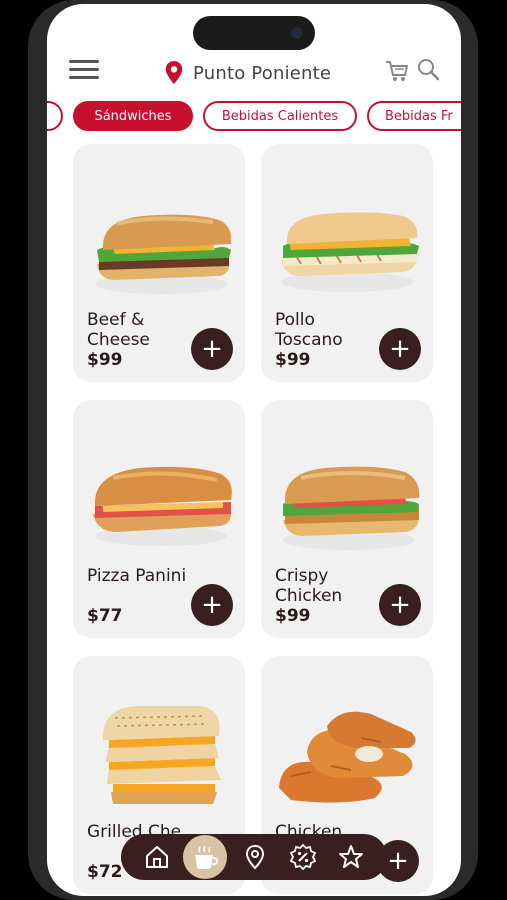 This screenshot has height=900, width=507. I want to click on category-chip-cold-drinks: Bebidas Fr, so click(414, 116).